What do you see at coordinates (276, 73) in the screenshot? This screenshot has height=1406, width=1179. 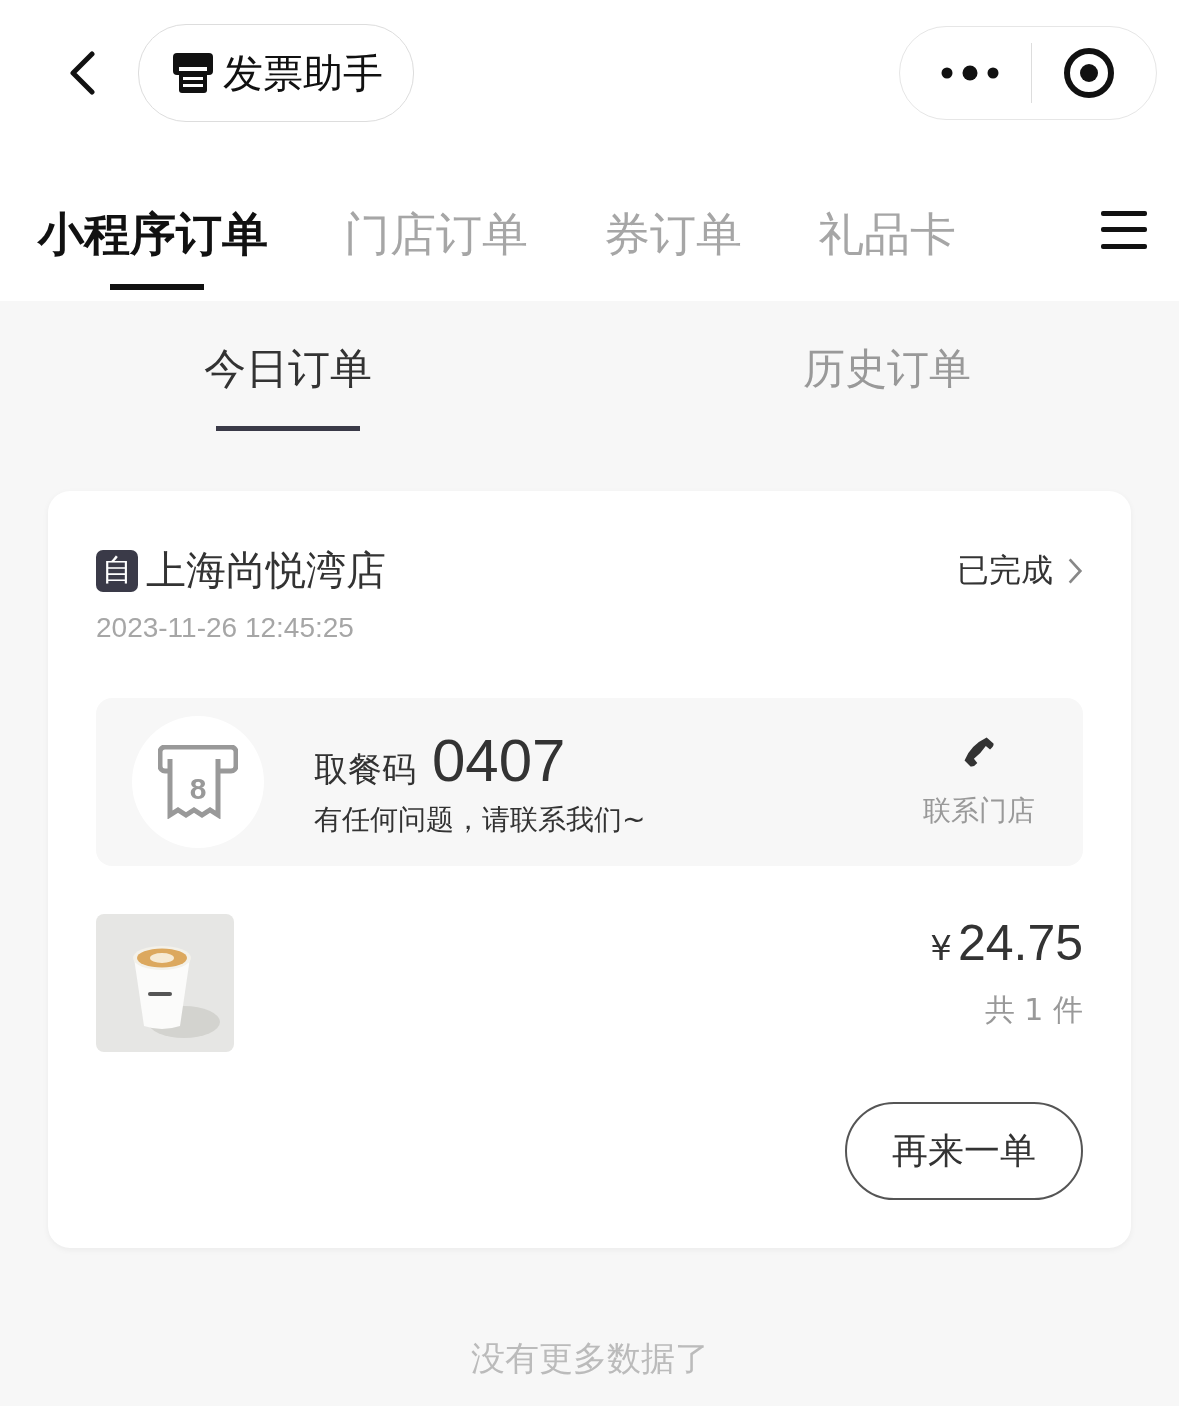 I see `invoice-helper-button: 发票助手` at bounding box center [276, 73].